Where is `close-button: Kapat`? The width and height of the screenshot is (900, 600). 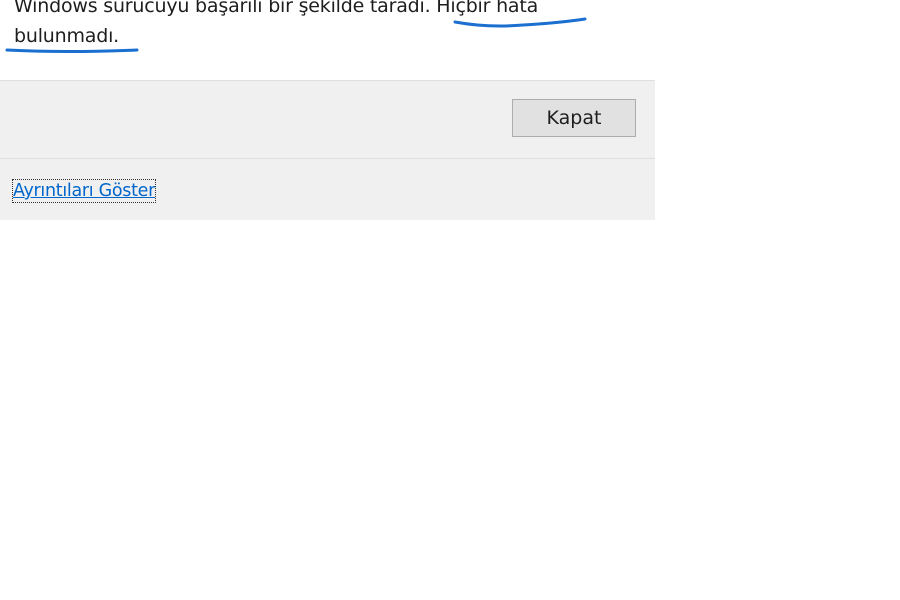
close-button: Kapat is located at coordinates (574, 118).